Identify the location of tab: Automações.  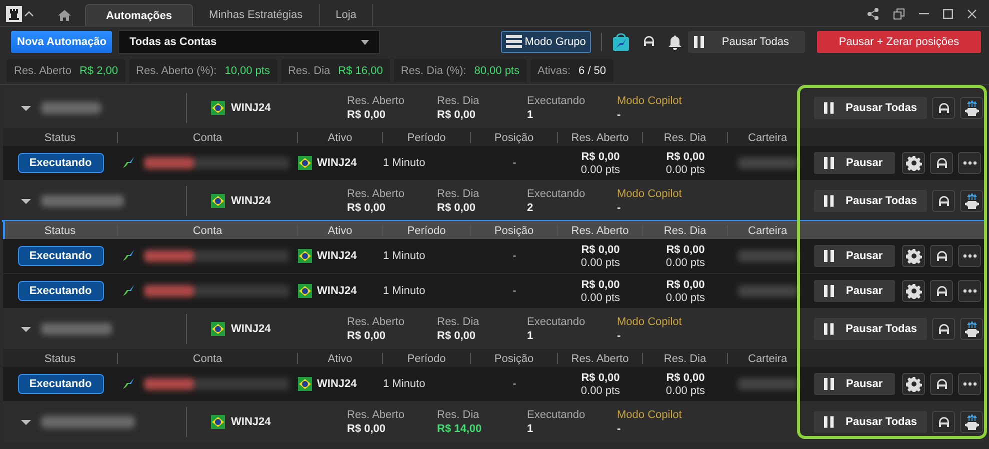
(139, 15).